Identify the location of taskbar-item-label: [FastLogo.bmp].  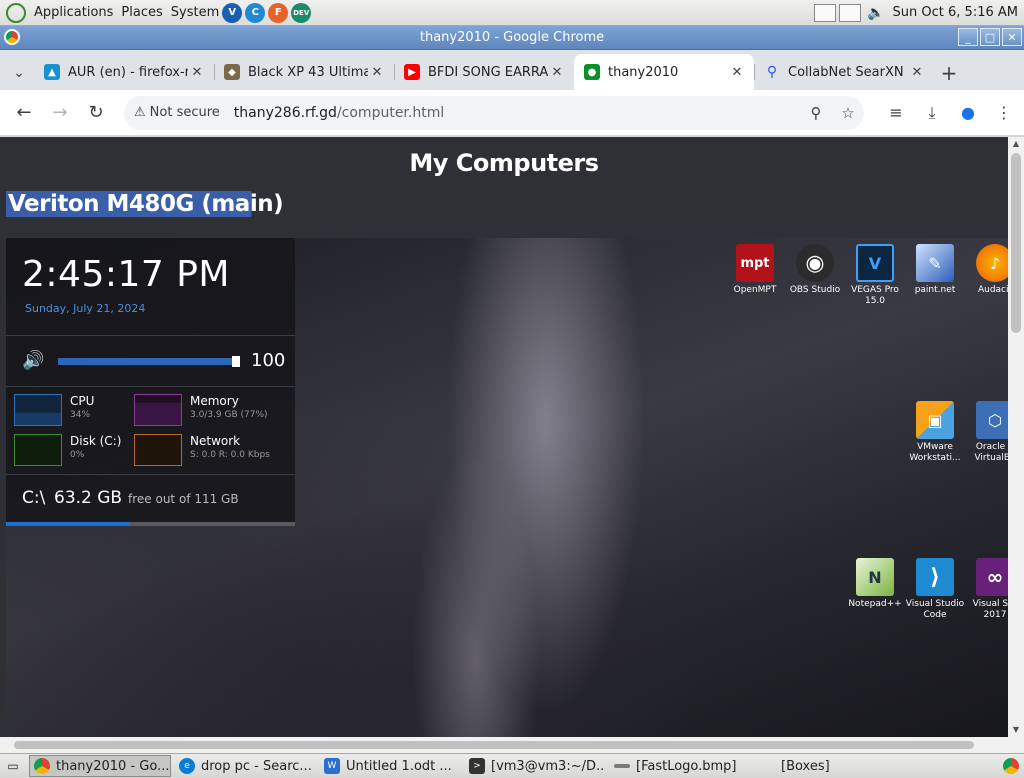
(686, 766).